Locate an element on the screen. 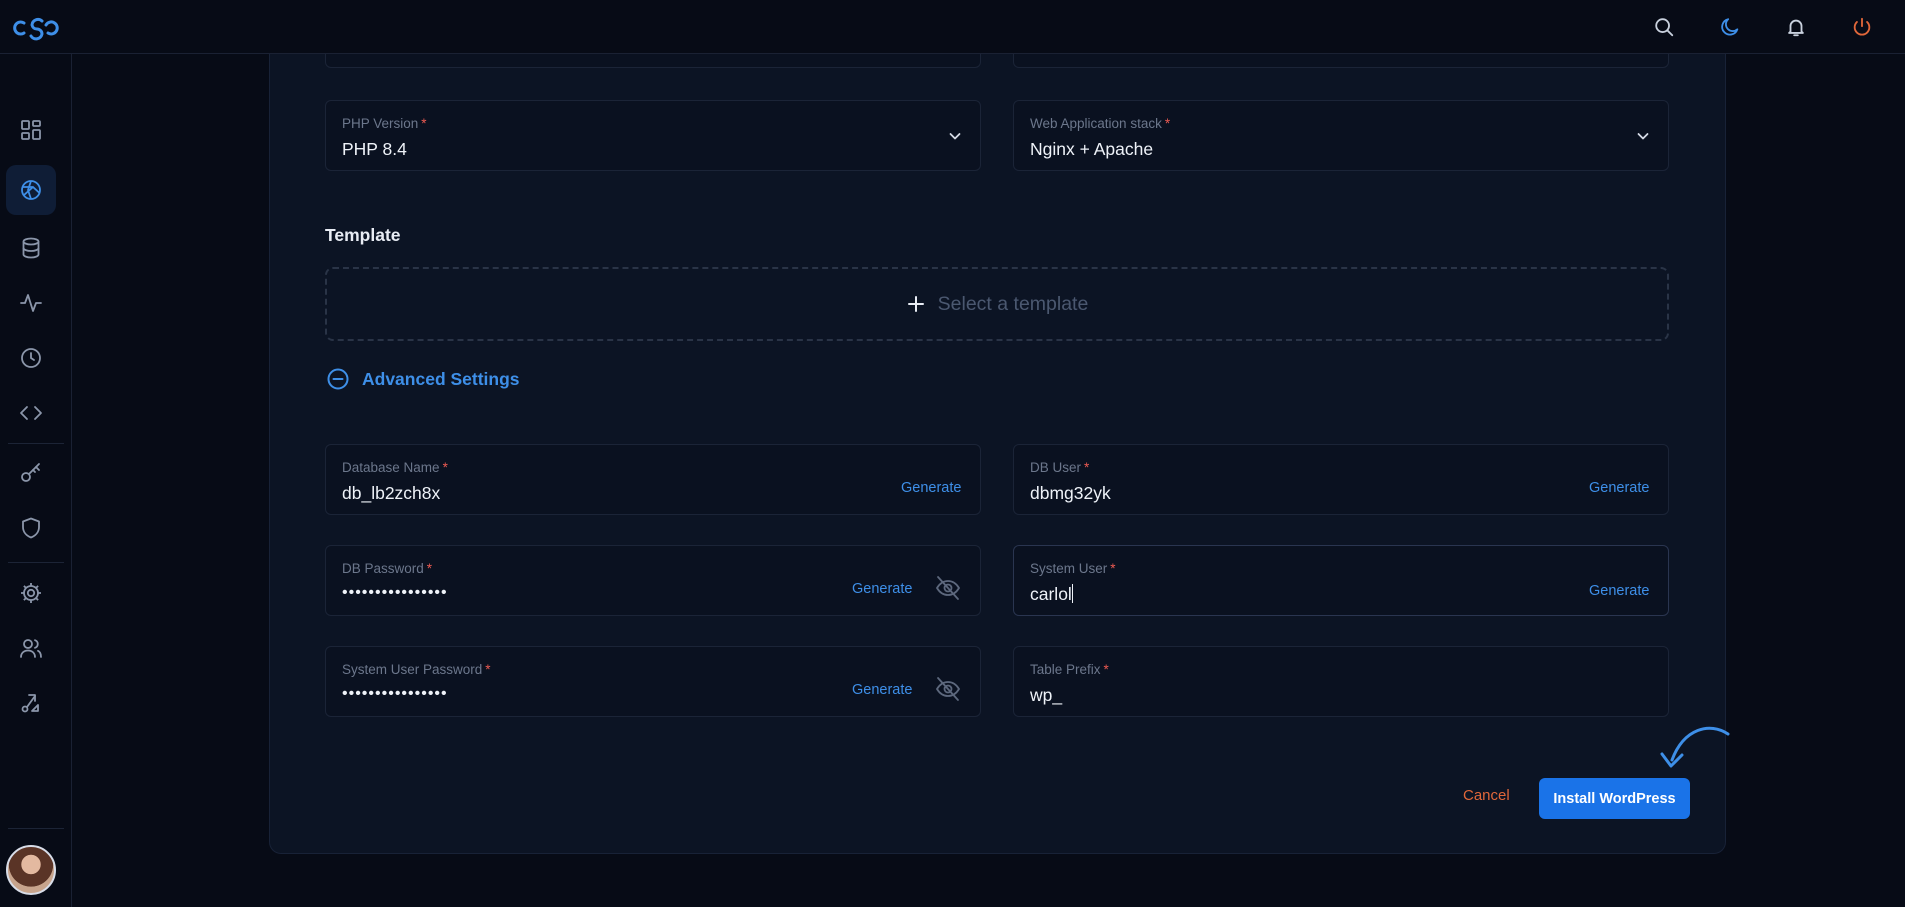 This screenshot has width=1905, height=907. system-user-input: carlol is located at coordinates (1051, 594).